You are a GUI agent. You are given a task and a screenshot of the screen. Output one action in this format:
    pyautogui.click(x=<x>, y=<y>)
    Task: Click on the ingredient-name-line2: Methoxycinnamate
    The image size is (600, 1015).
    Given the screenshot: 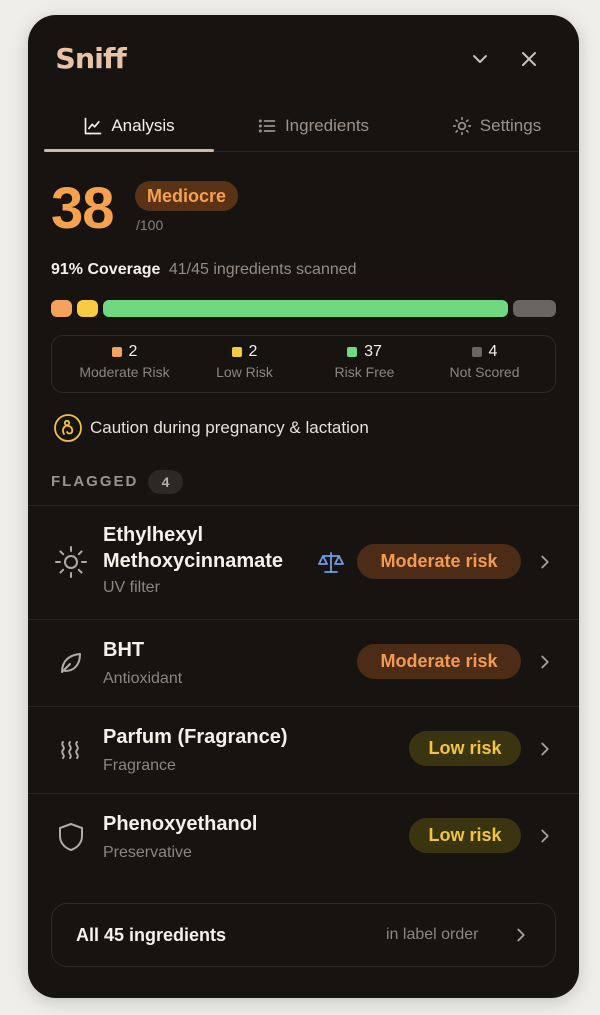 What is the action you would take?
    pyautogui.click(x=193, y=561)
    